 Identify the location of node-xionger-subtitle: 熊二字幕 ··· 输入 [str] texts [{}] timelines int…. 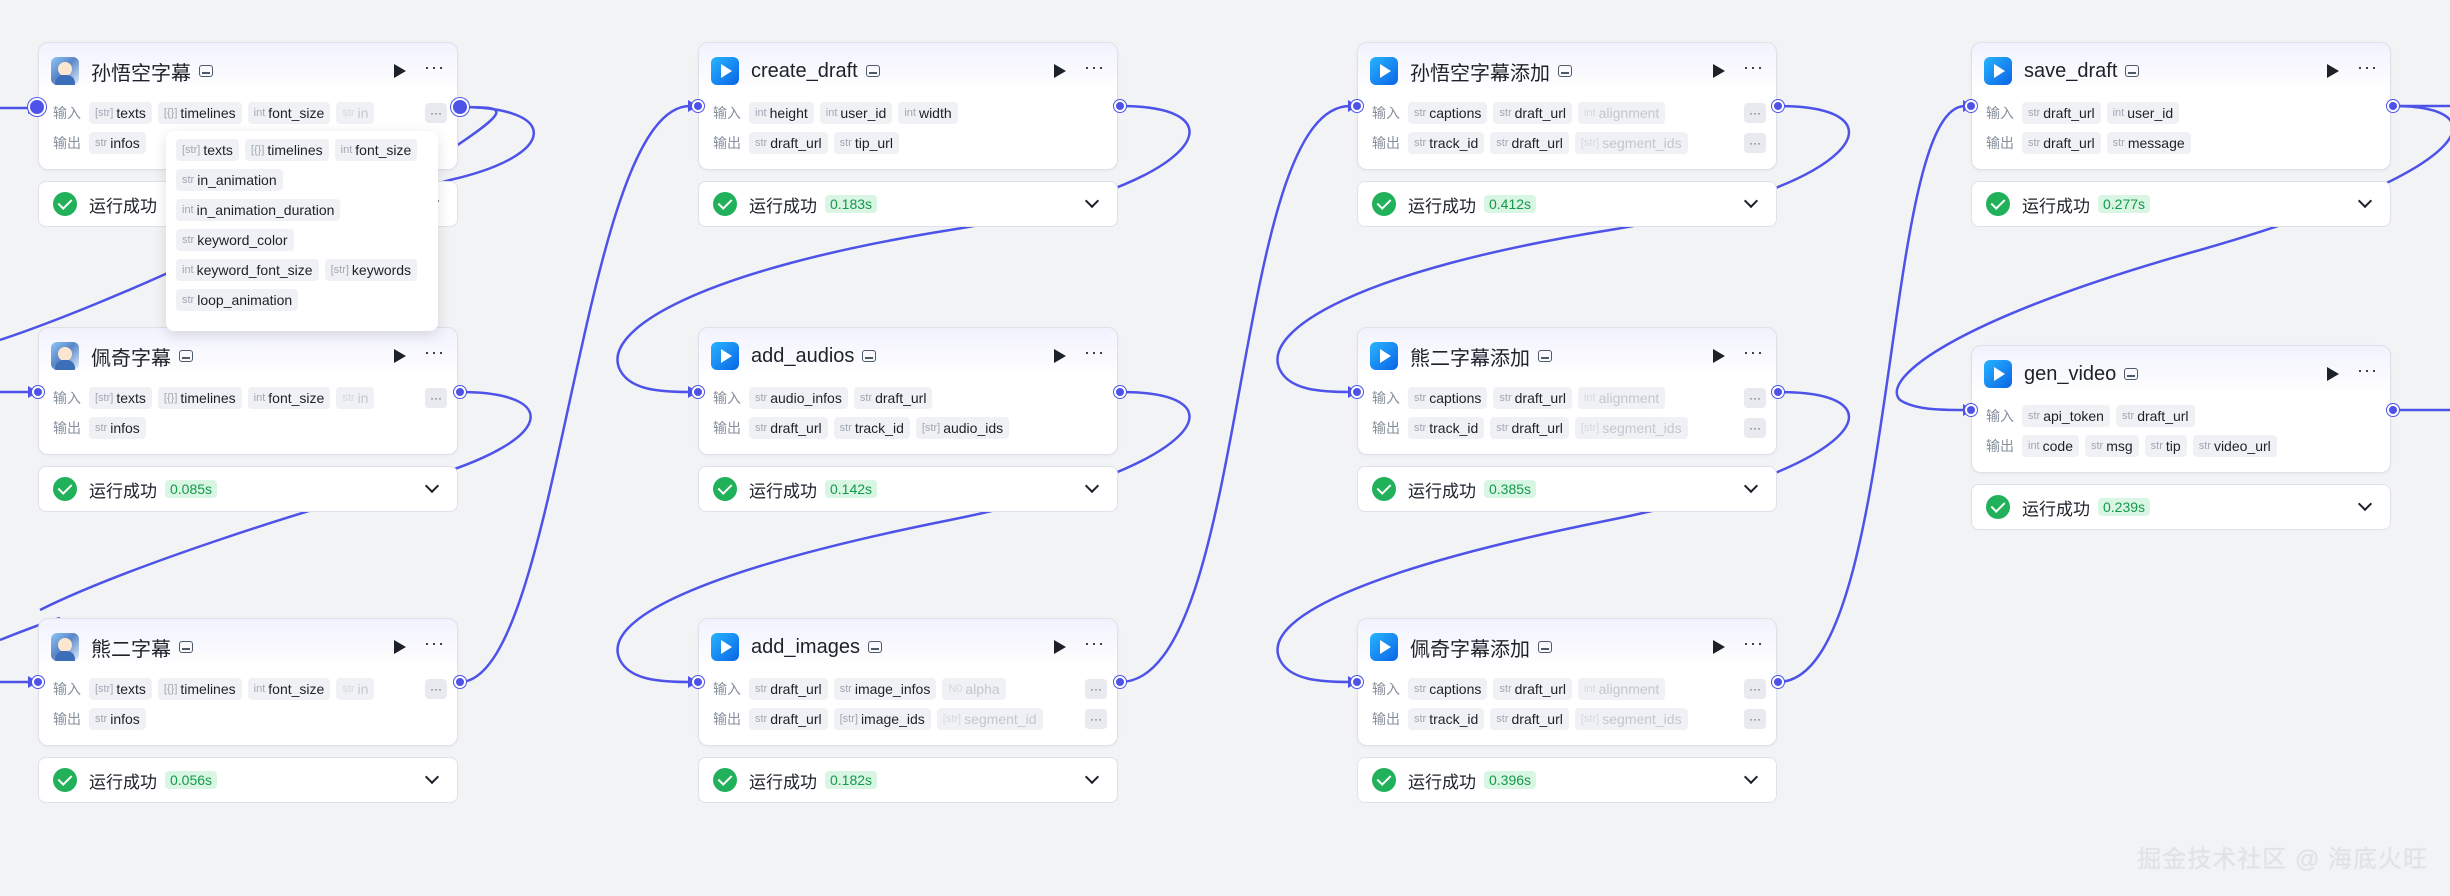
(248, 682).